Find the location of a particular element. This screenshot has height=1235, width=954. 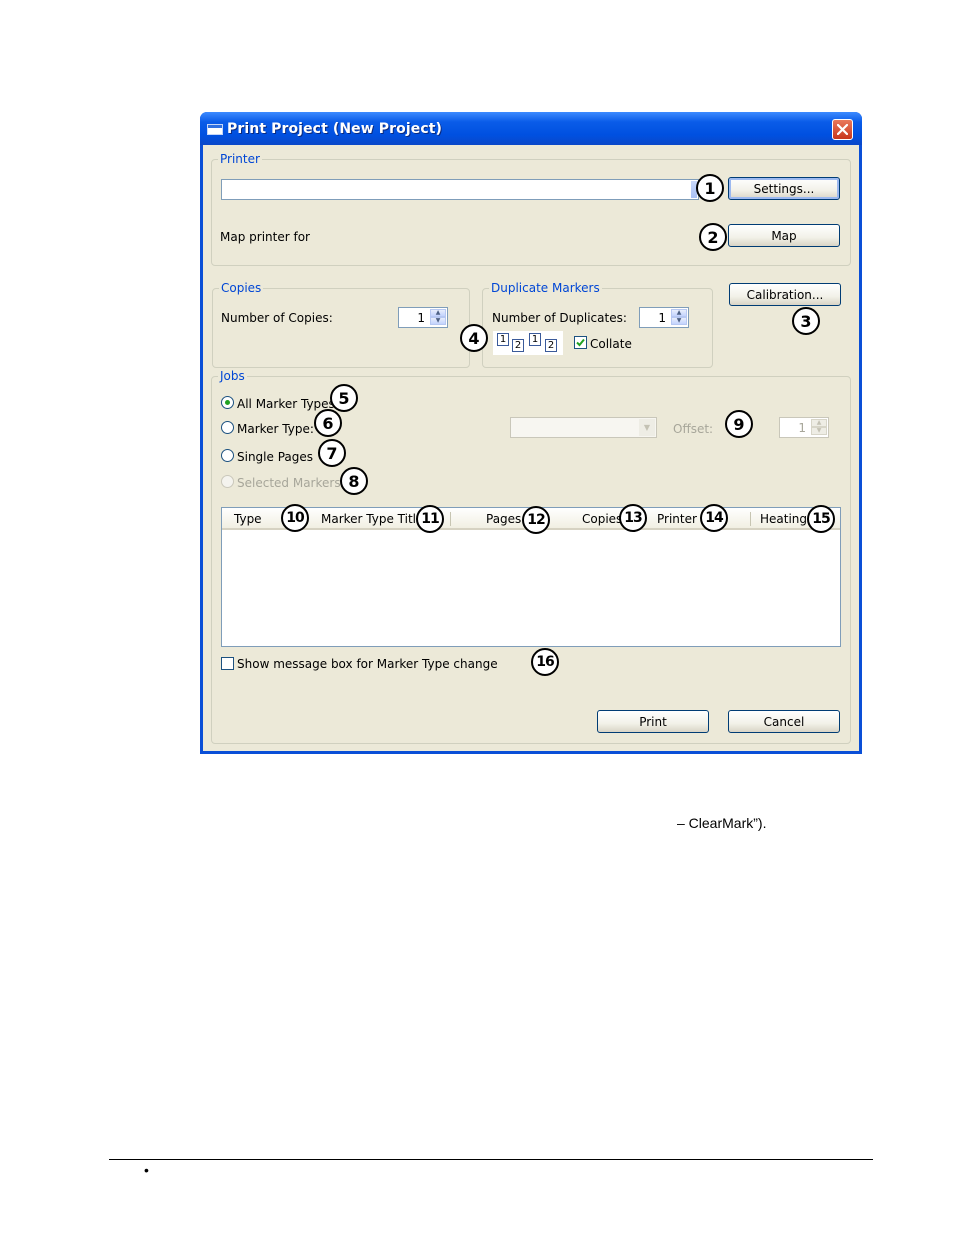

duplicate-markers-group: Duplicate Markers is located at coordinates (597, 324).